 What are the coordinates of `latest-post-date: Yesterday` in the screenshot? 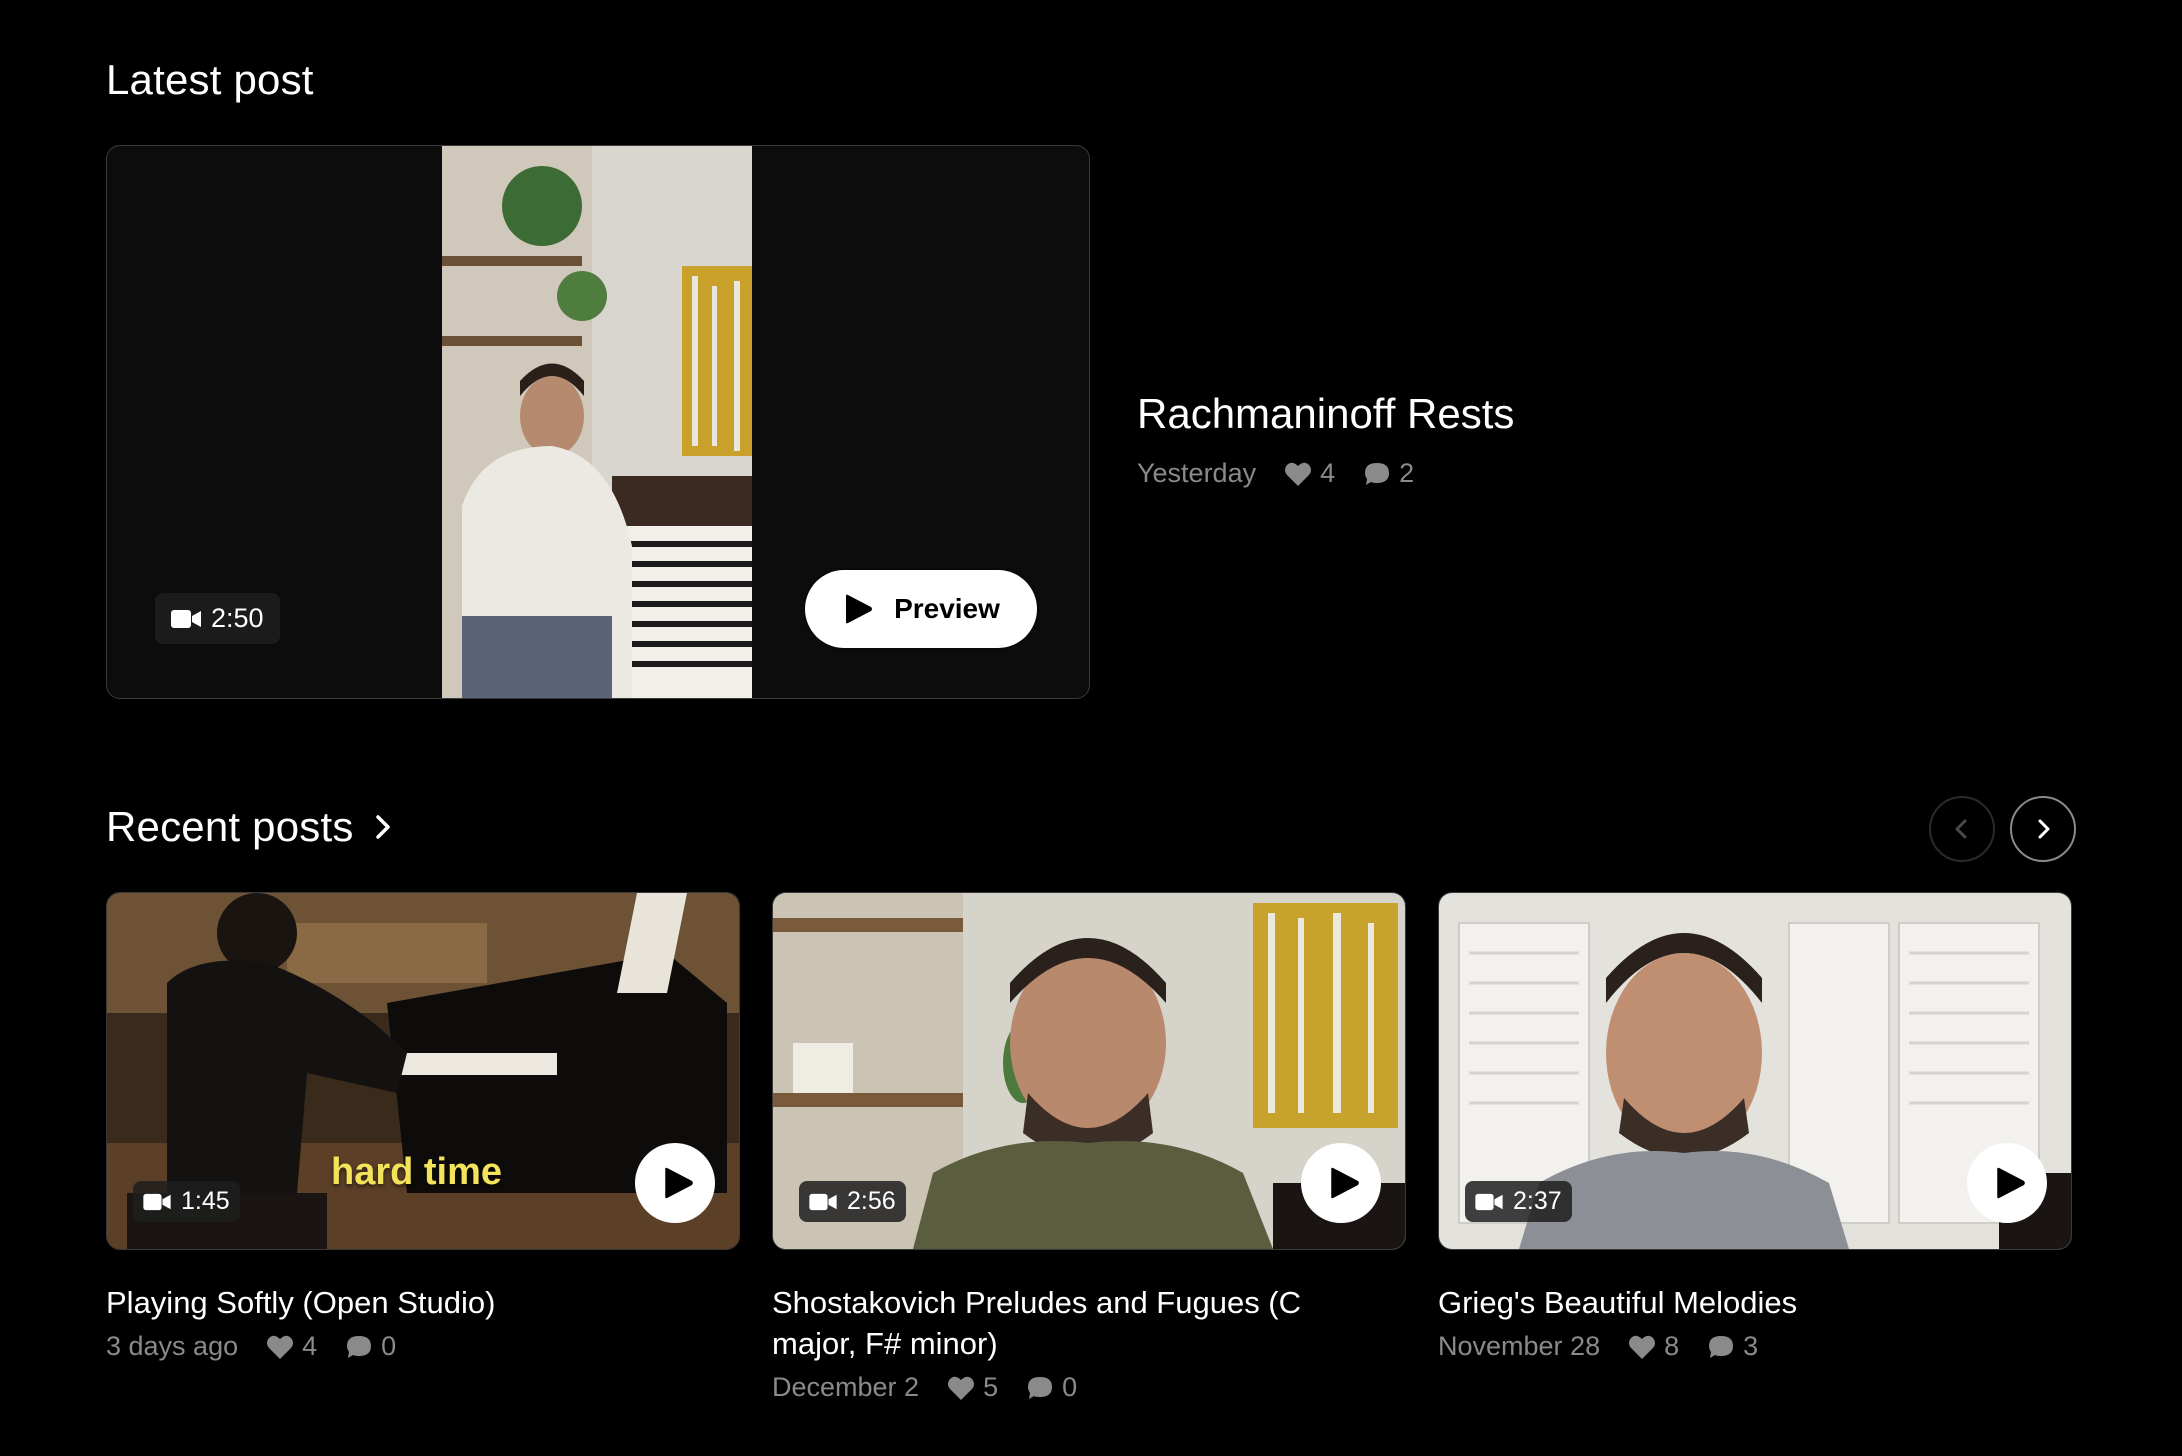 It's located at (1197, 473).